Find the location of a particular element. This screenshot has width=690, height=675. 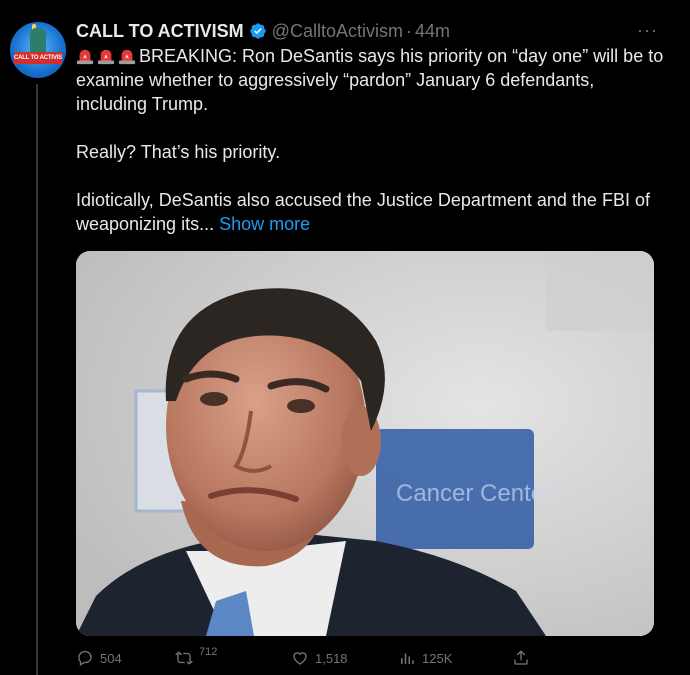

tweet-actions: 504 712 1,518 125K is located at coordinates (306, 658).